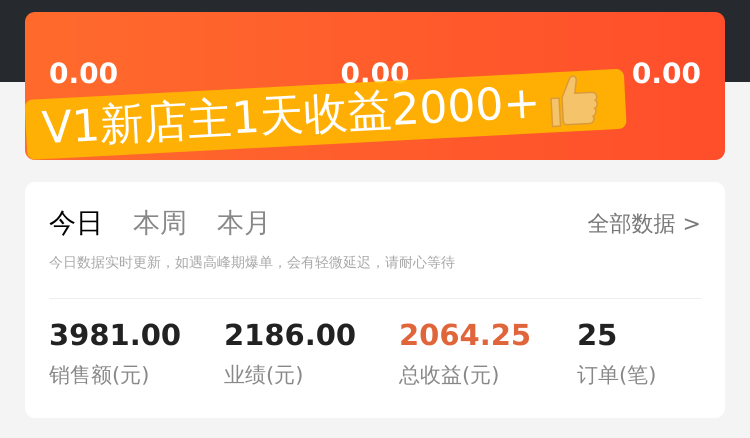  What do you see at coordinates (115, 335) in the screenshot?
I see `metric-value: 3981.00` at bounding box center [115, 335].